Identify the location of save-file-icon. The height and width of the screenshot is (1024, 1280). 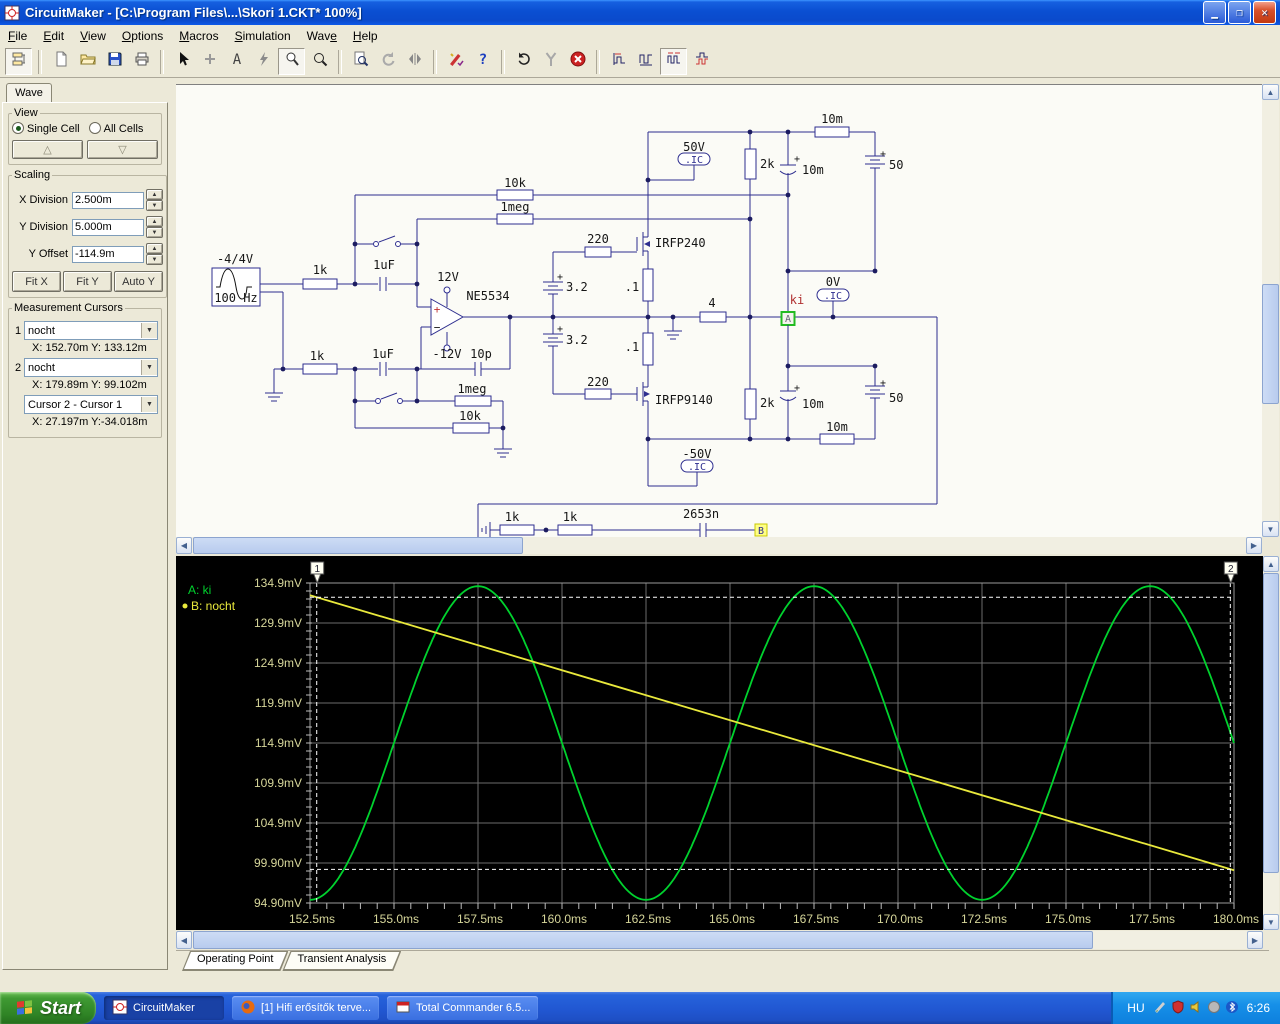
(115, 61).